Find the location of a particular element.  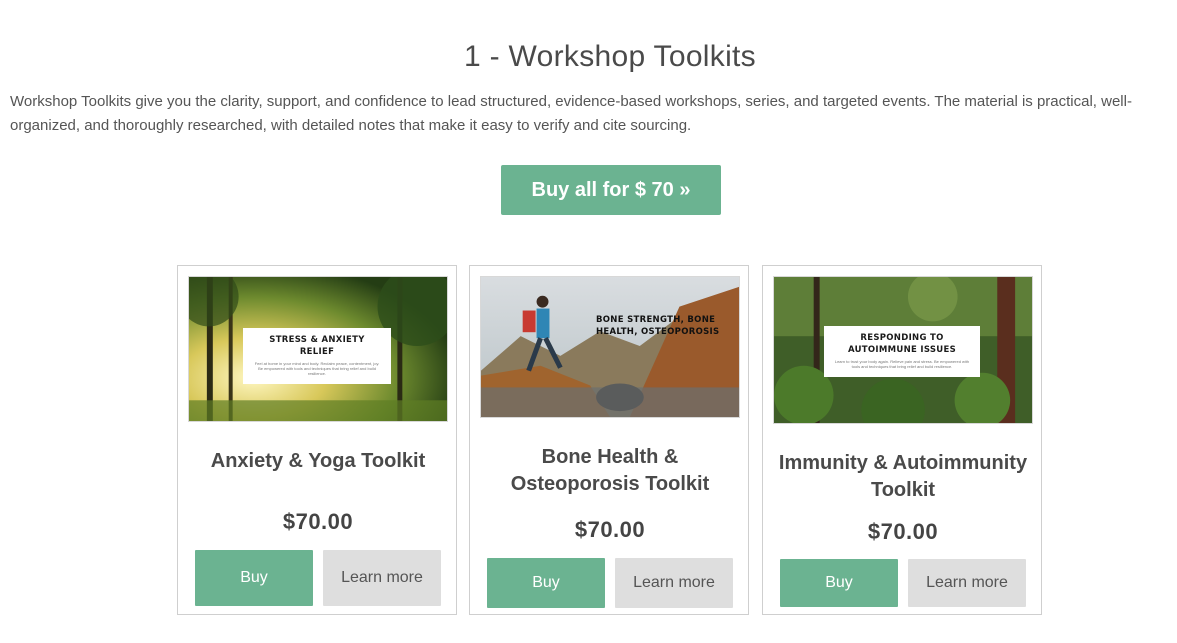

product-name: Anxiety & Yoga Toolkit is located at coordinates (318, 461).